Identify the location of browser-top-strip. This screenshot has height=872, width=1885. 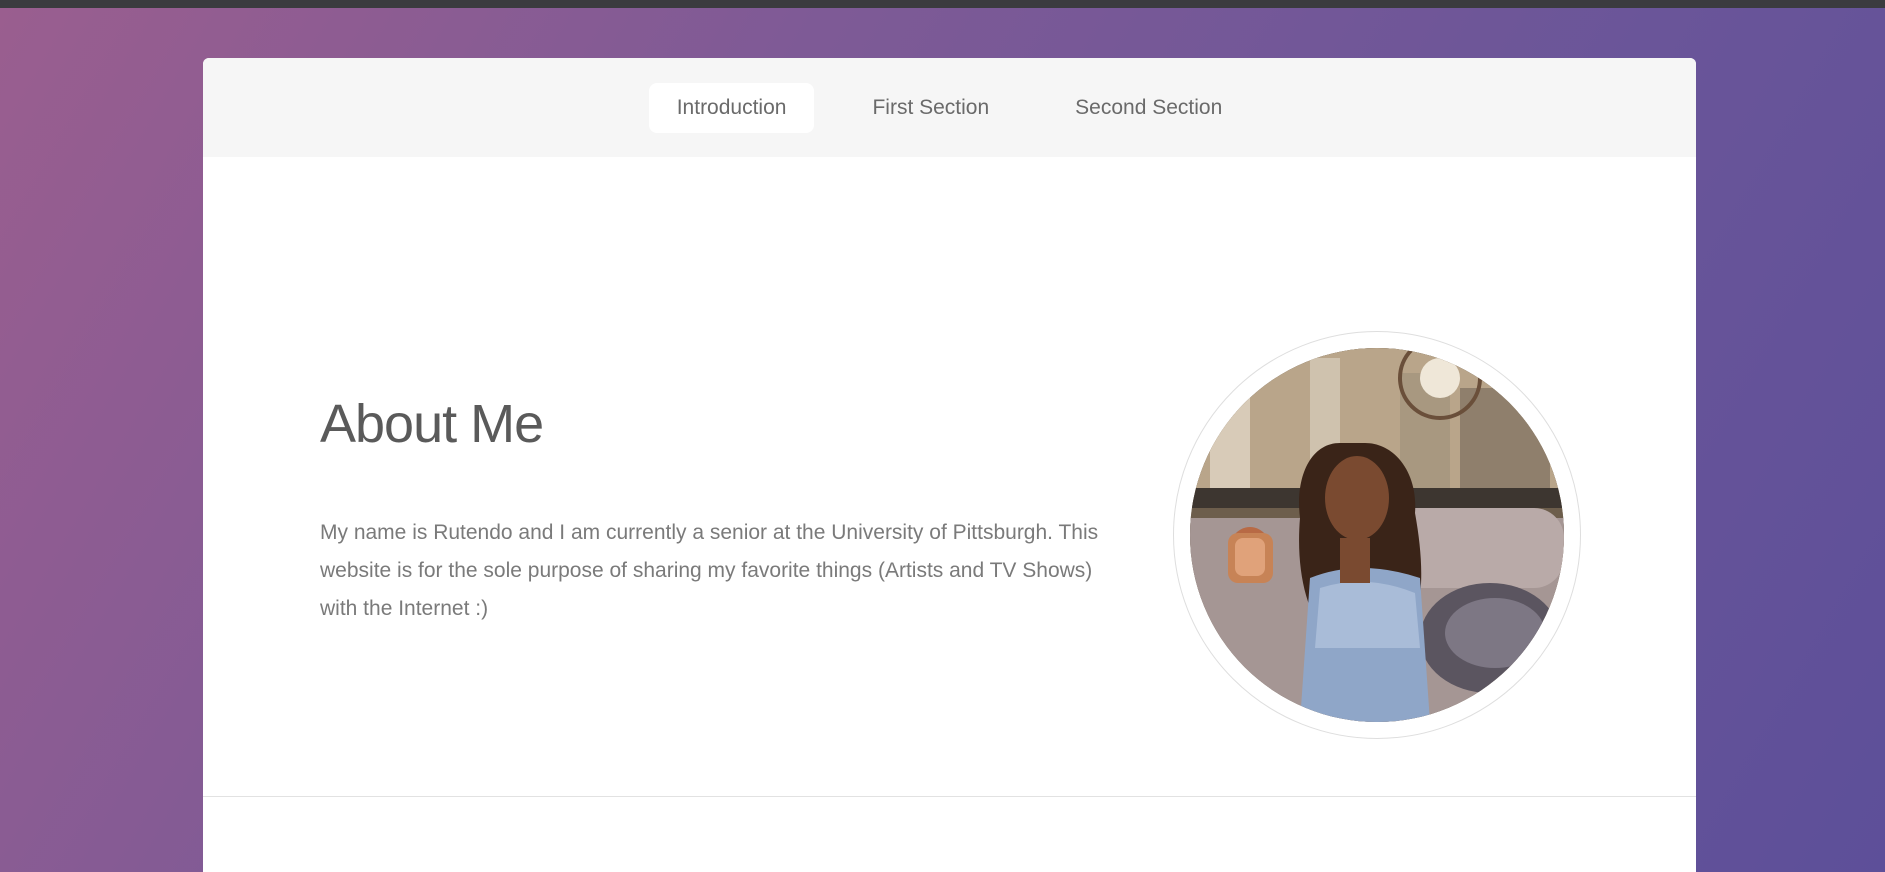
(942, 4).